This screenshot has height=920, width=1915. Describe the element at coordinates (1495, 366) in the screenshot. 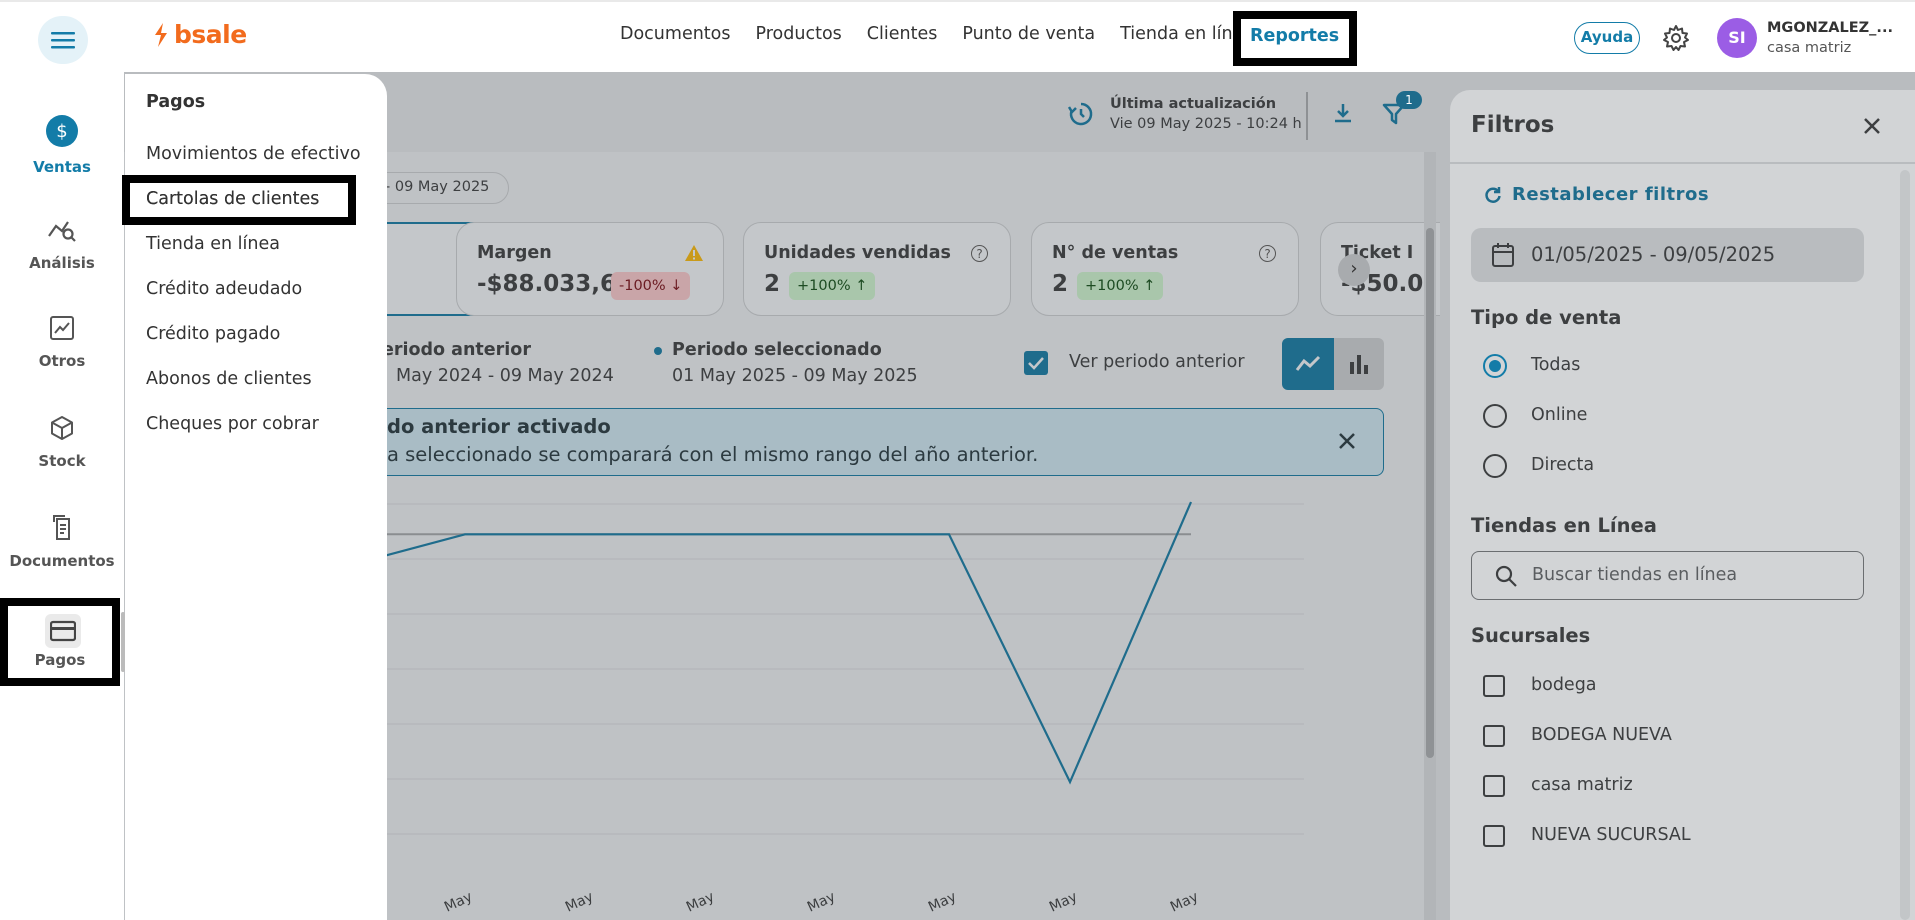

I see `radio-todas` at that location.